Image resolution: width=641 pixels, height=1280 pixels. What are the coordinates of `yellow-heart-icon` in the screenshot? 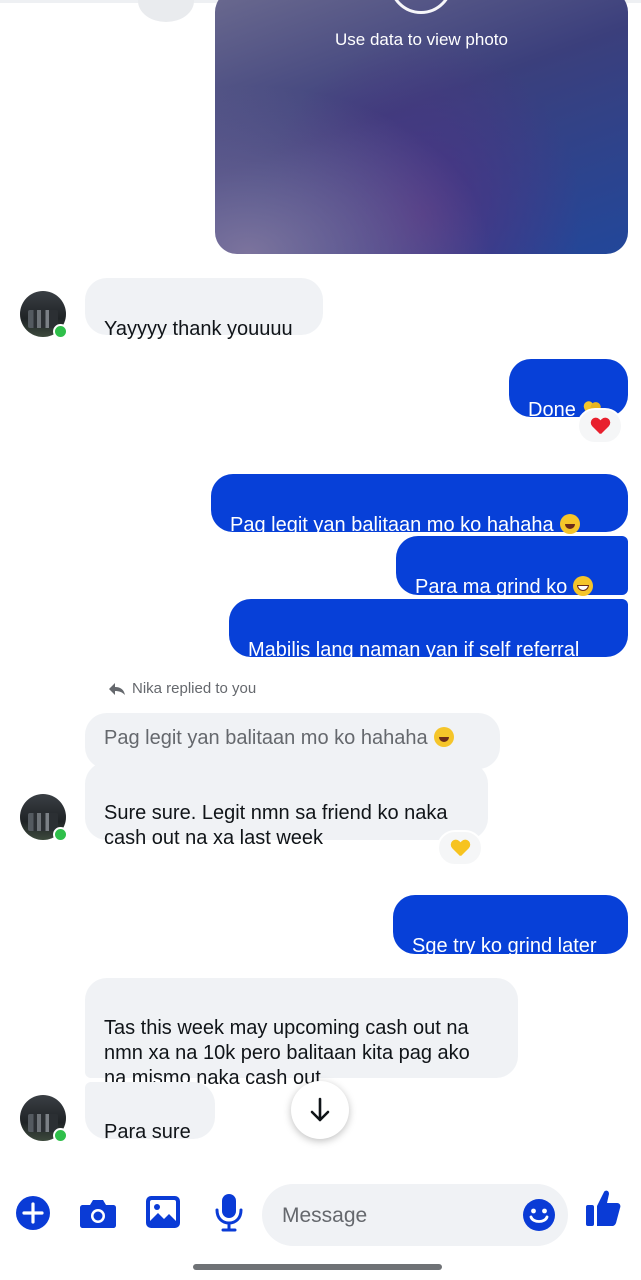 It's located at (460, 848).